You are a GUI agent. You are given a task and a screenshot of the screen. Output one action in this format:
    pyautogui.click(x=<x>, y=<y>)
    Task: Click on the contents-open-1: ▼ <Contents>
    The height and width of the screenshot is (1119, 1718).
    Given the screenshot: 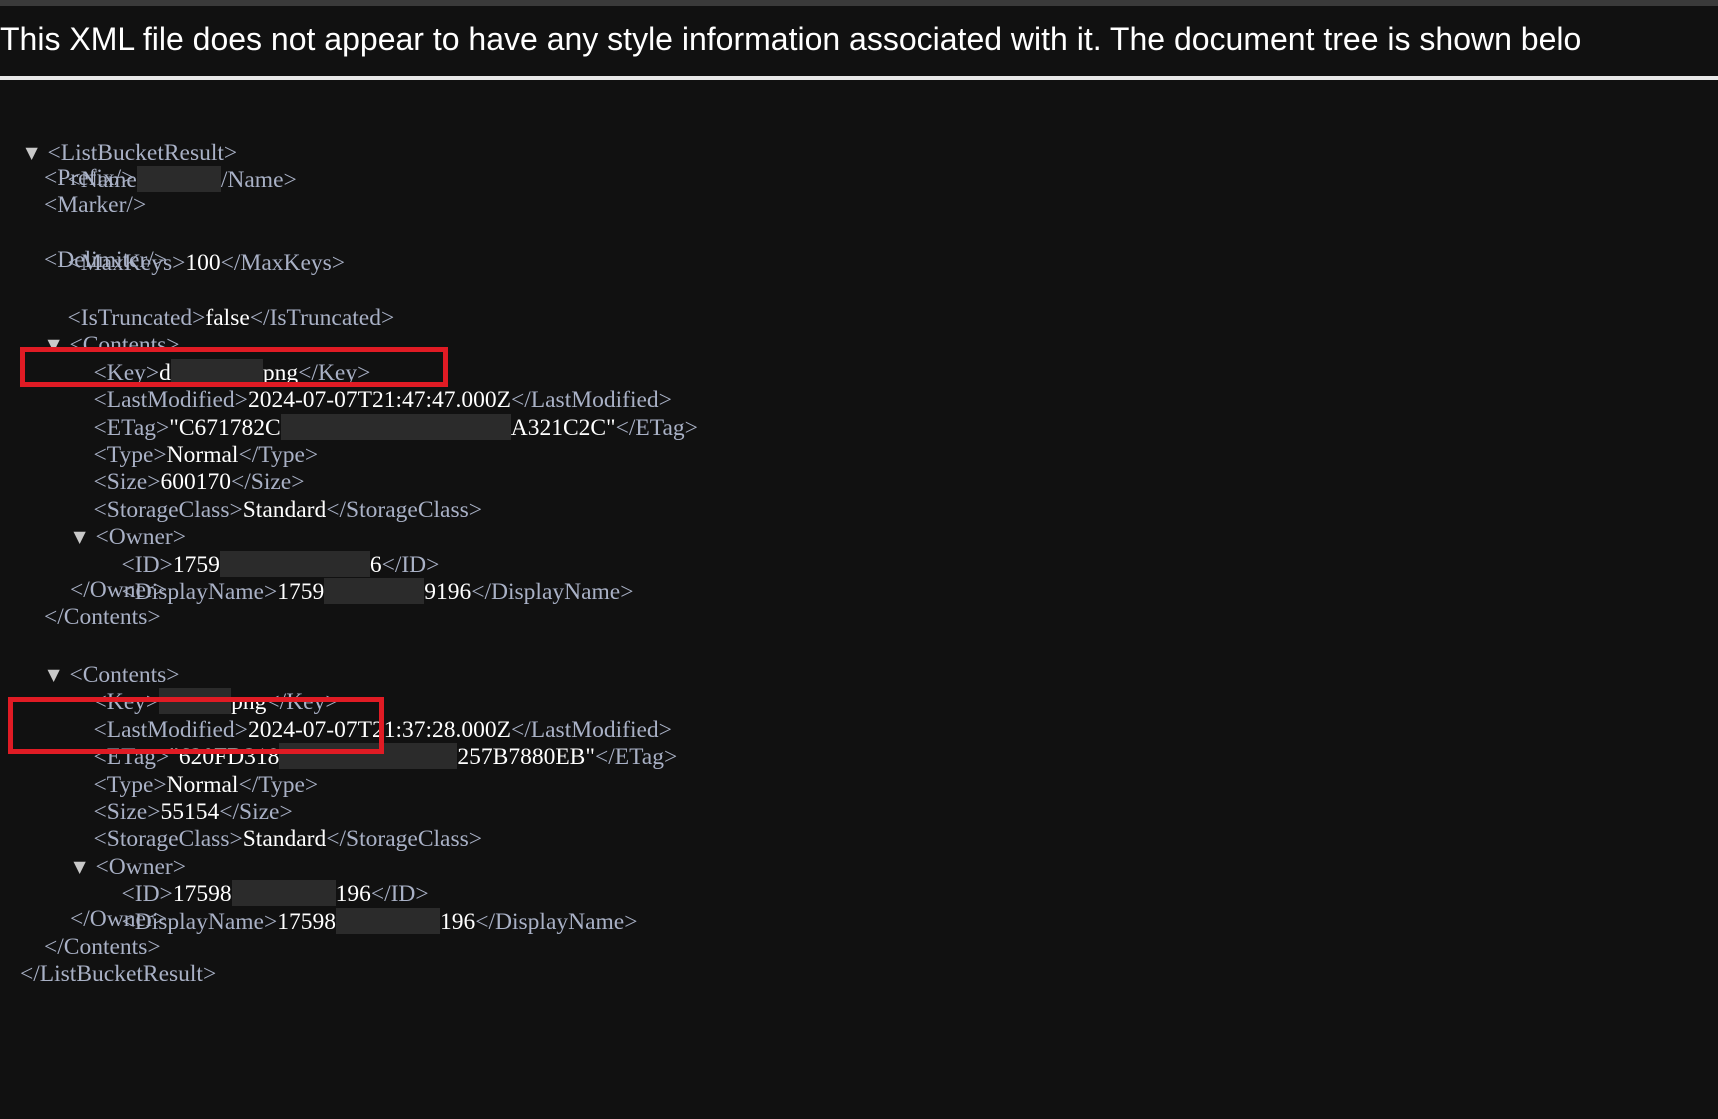 What is the action you would take?
    pyautogui.click(x=102, y=329)
    